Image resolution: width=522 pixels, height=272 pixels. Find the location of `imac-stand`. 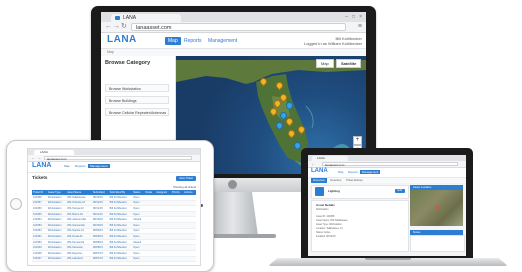

imac-stand is located at coordinates (233, 214).